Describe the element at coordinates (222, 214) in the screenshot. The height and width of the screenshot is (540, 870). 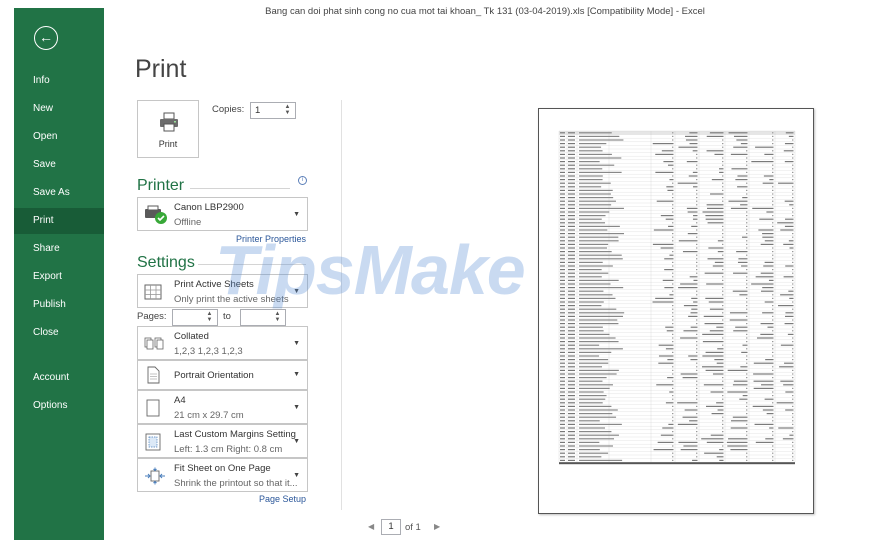
I see `printer-dropdown: Canon LBP2900 Offline ▼` at that location.